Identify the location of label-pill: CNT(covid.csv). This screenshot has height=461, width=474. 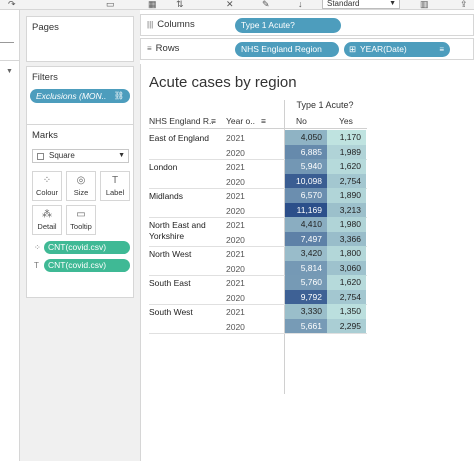
(87, 265).